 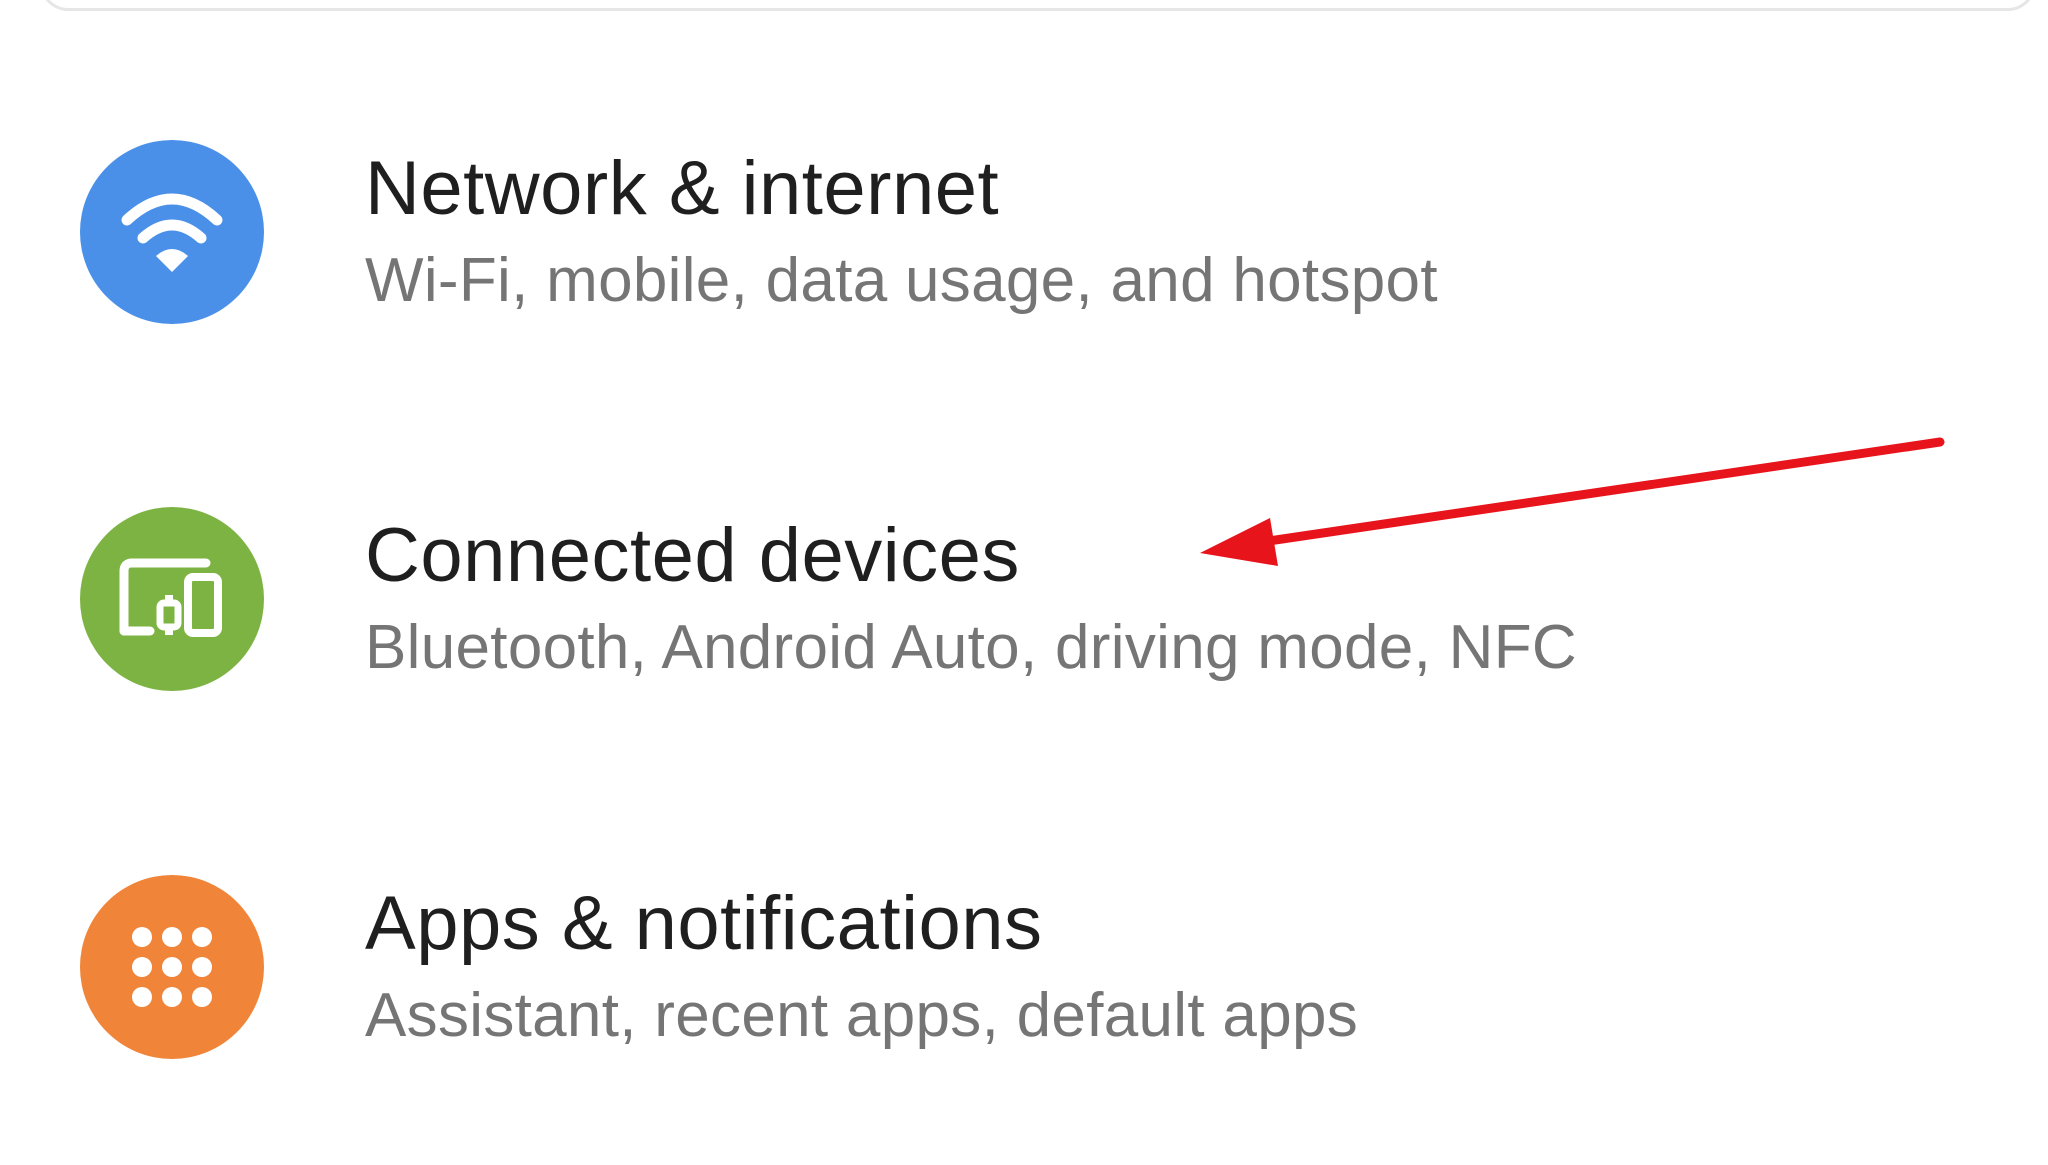 What do you see at coordinates (901, 280) in the screenshot?
I see `settings-item-summary: Wi-Fi, mobile, data usage, and hotspot` at bounding box center [901, 280].